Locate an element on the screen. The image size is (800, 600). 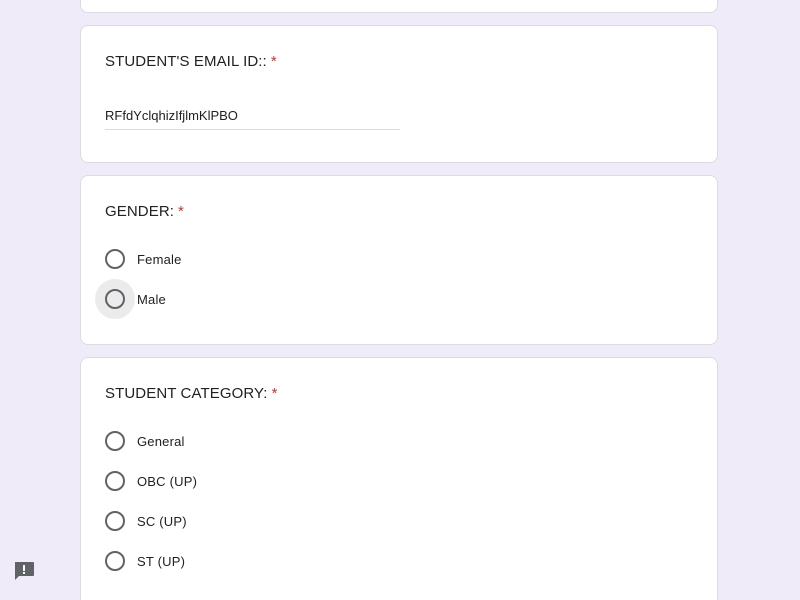
category-option-label: OBC (UP) is located at coordinates (167, 481).